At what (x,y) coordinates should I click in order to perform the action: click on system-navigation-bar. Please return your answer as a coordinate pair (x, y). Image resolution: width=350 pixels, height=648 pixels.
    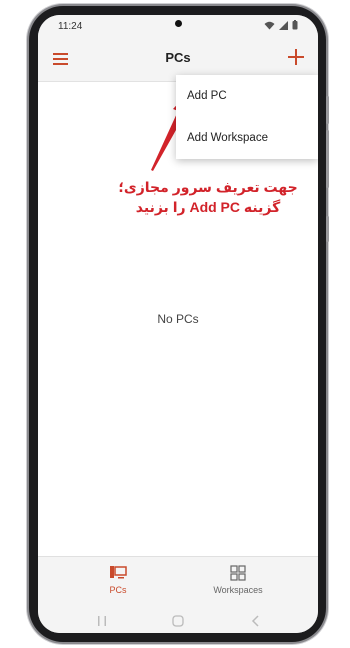
    Looking at the image, I should click on (178, 621).